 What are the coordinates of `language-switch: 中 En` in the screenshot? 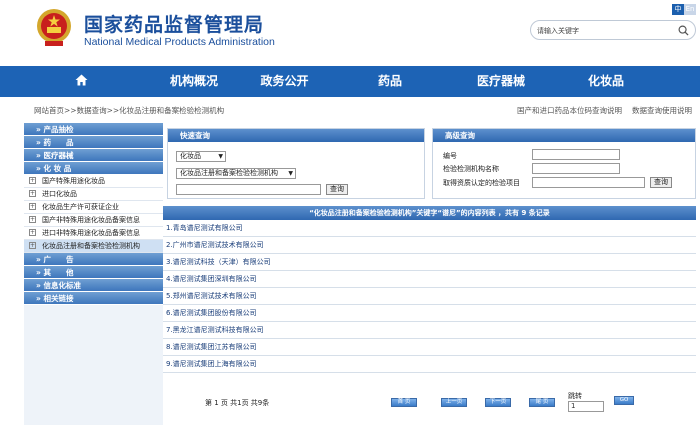 It's located at (684, 9).